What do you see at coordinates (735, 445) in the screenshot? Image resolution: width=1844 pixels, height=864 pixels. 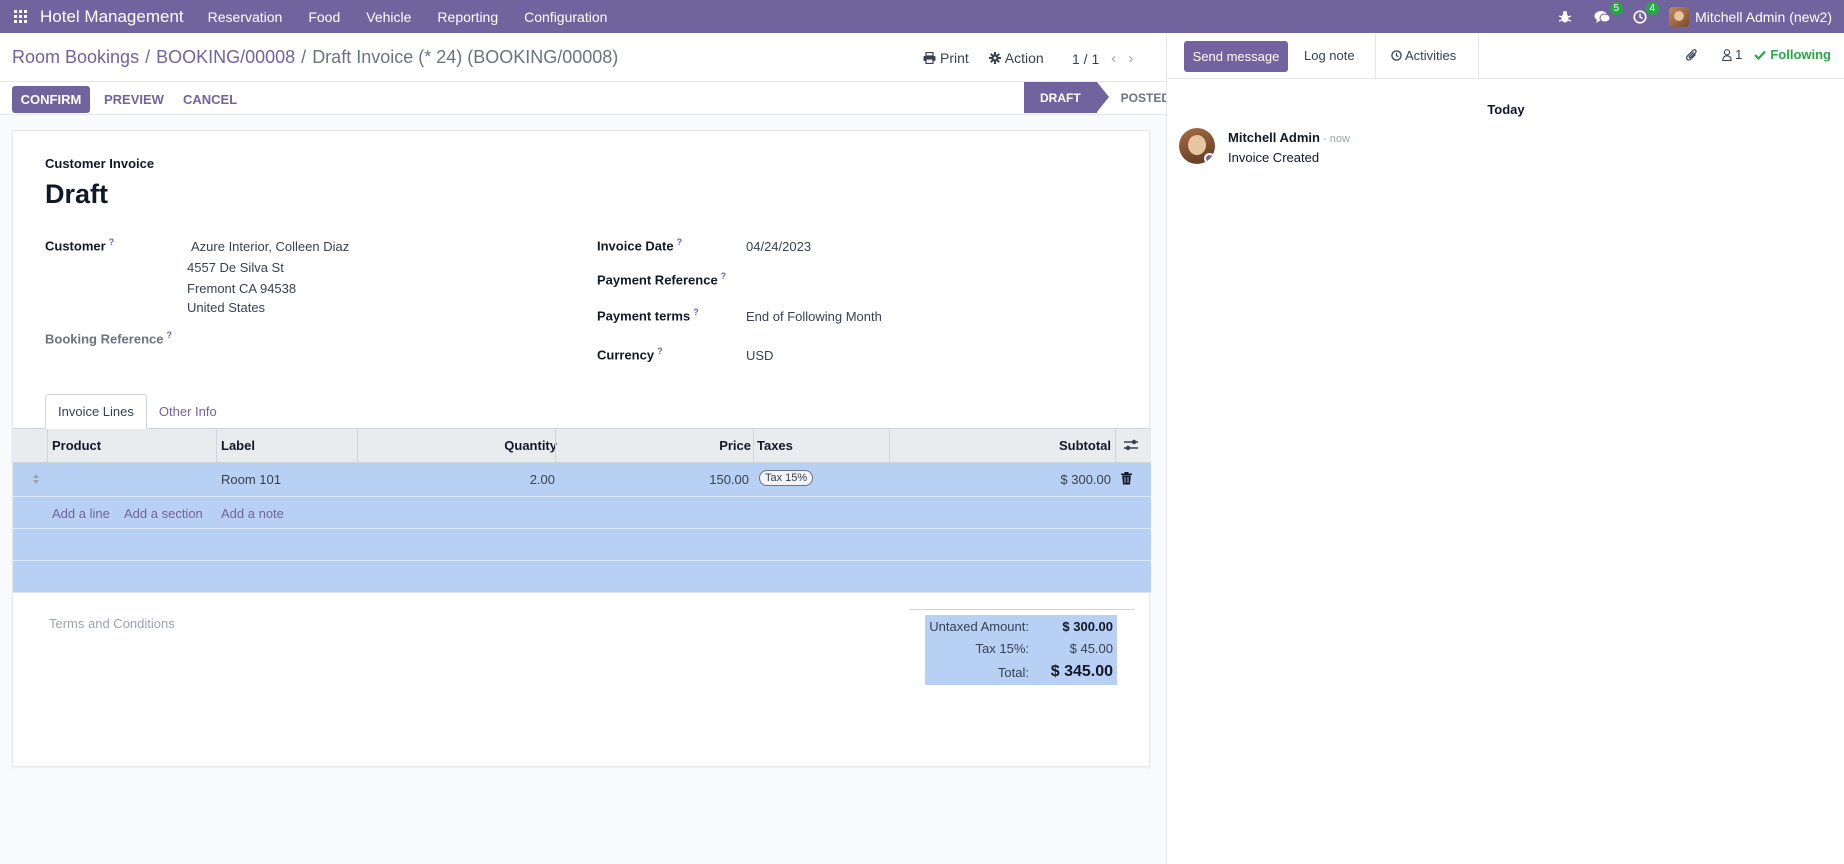 I see `col-price: Price` at bounding box center [735, 445].